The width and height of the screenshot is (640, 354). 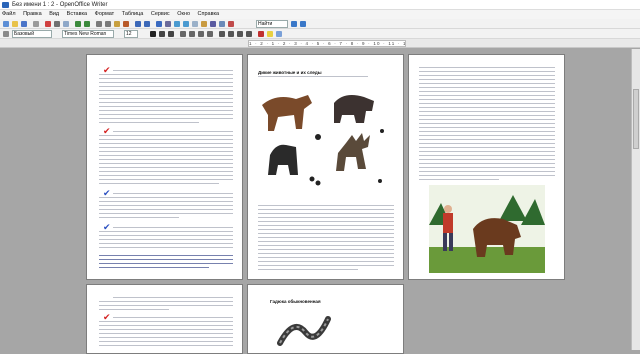 I want to click on print-icon, so click(x=57, y=24).